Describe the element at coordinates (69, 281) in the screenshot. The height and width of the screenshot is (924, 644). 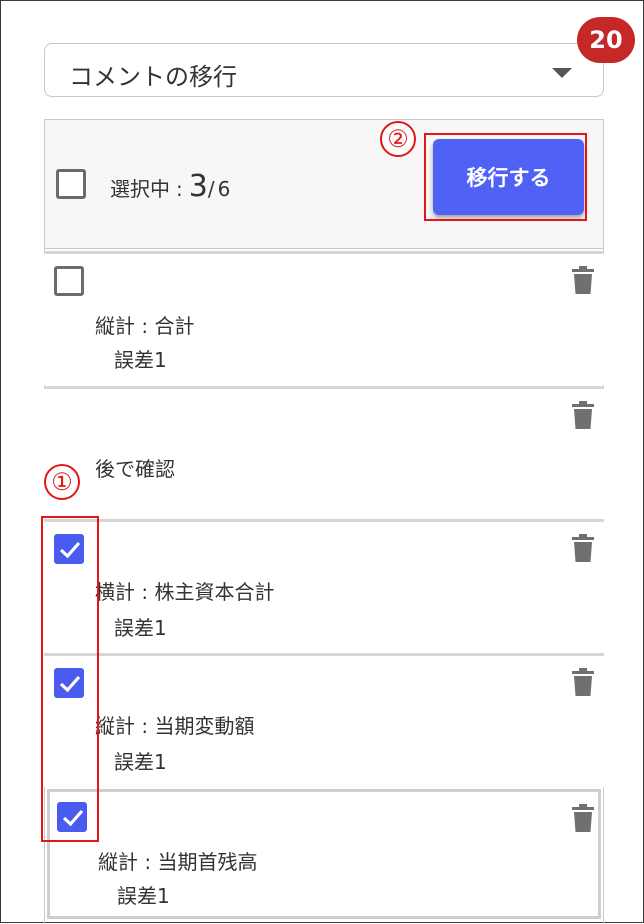
I see `comment-checkbox` at that location.